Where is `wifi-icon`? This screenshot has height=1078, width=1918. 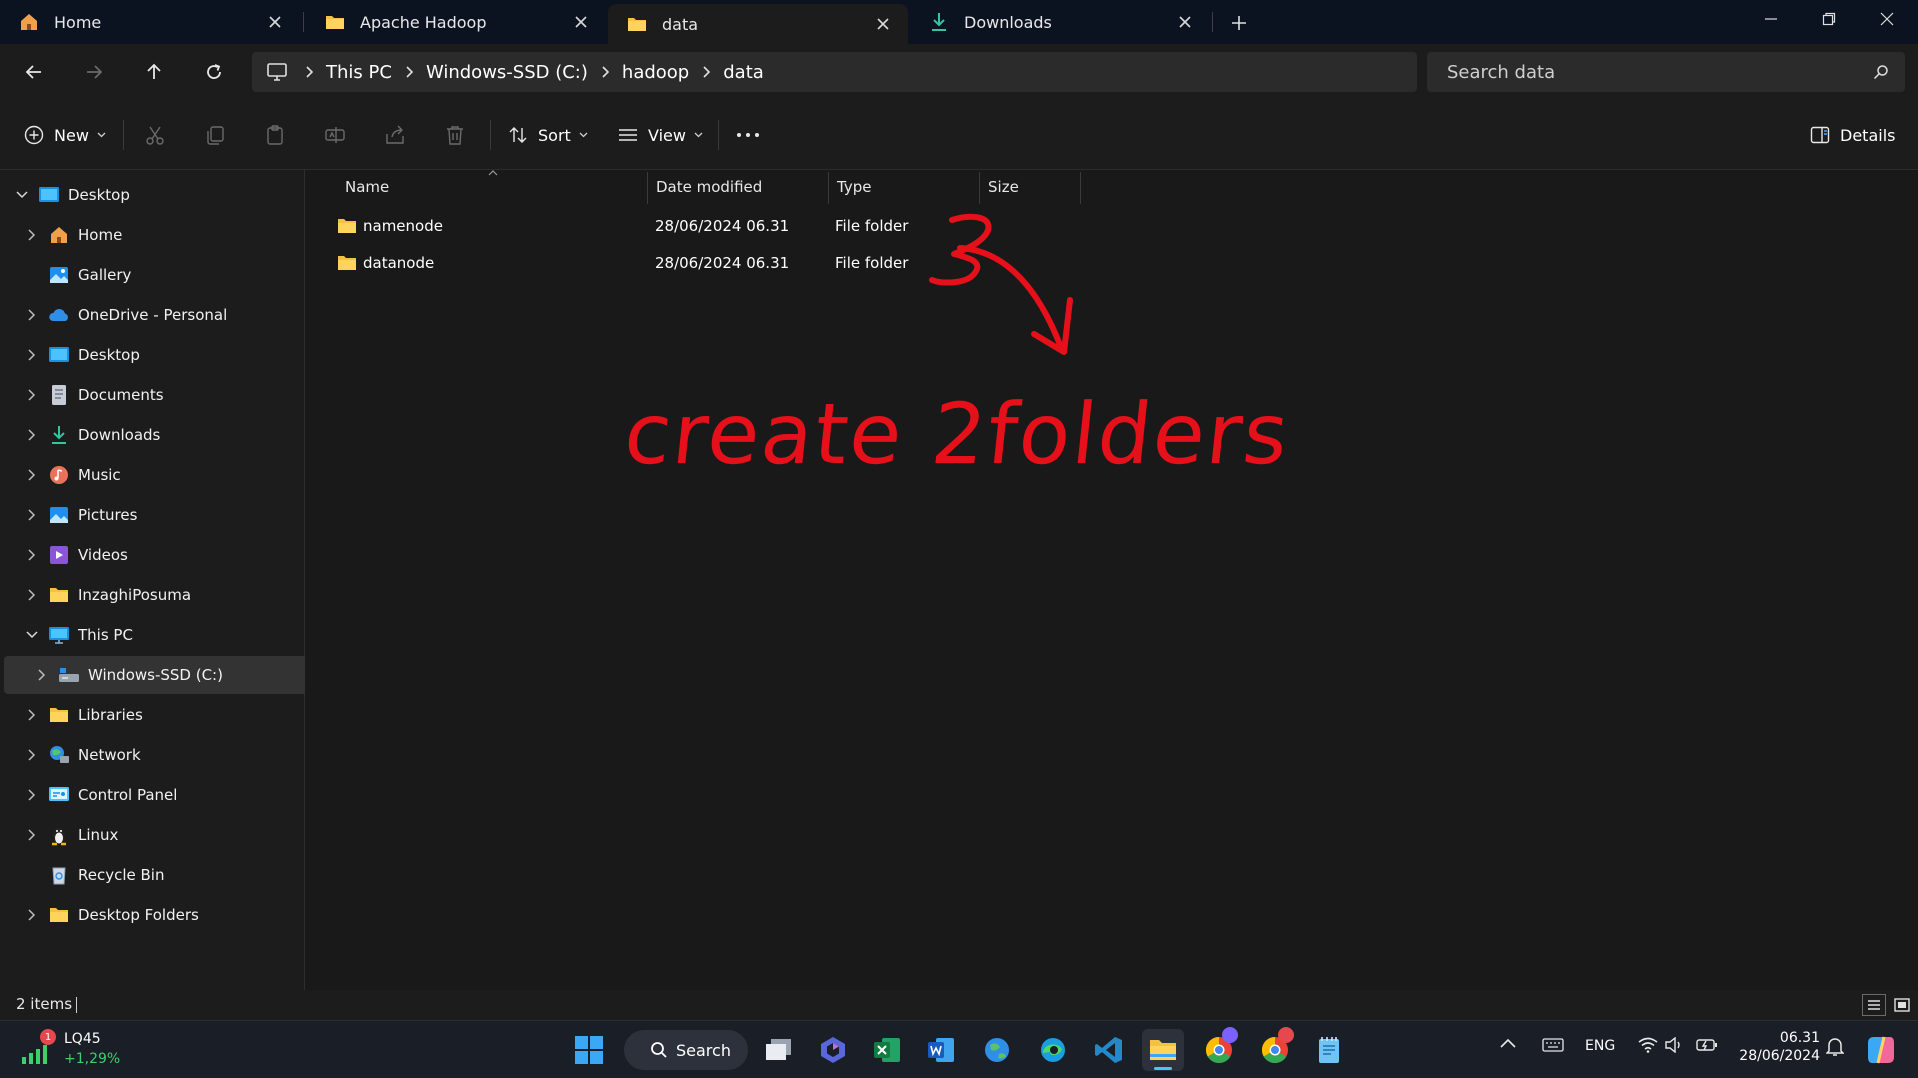
wifi-icon is located at coordinates (1648, 1045).